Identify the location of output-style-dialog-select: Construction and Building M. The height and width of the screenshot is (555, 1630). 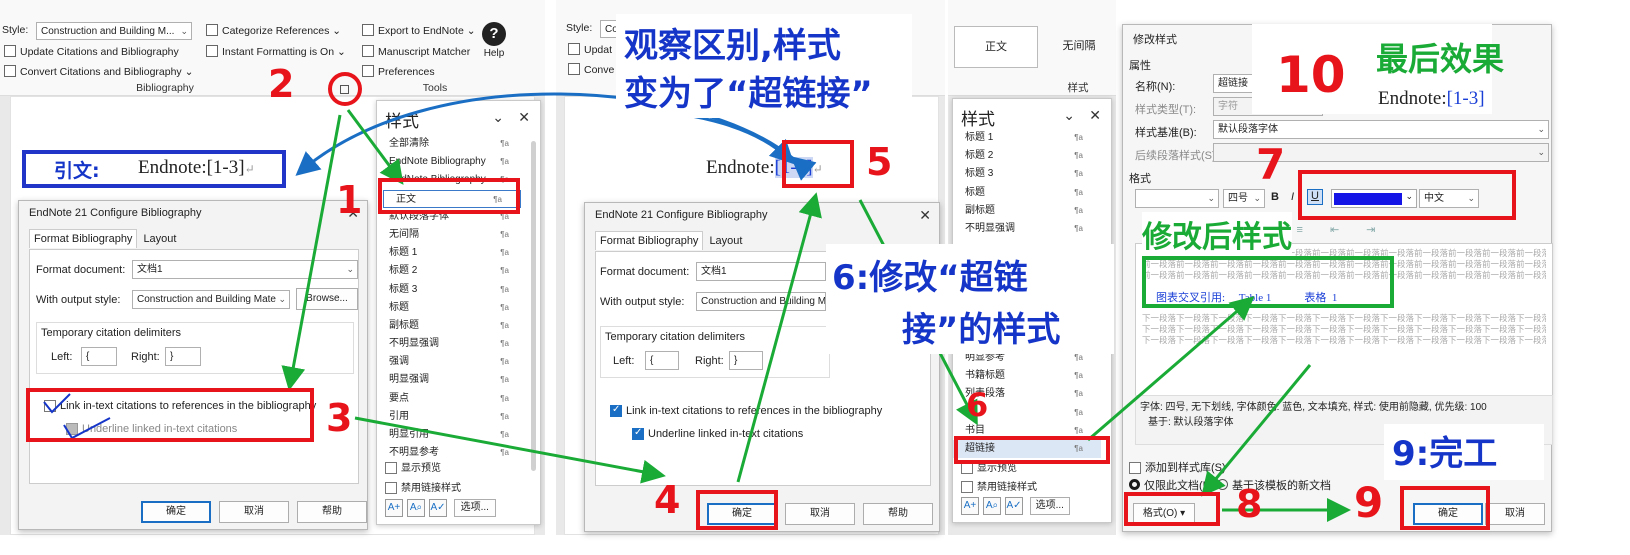
(761, 301).